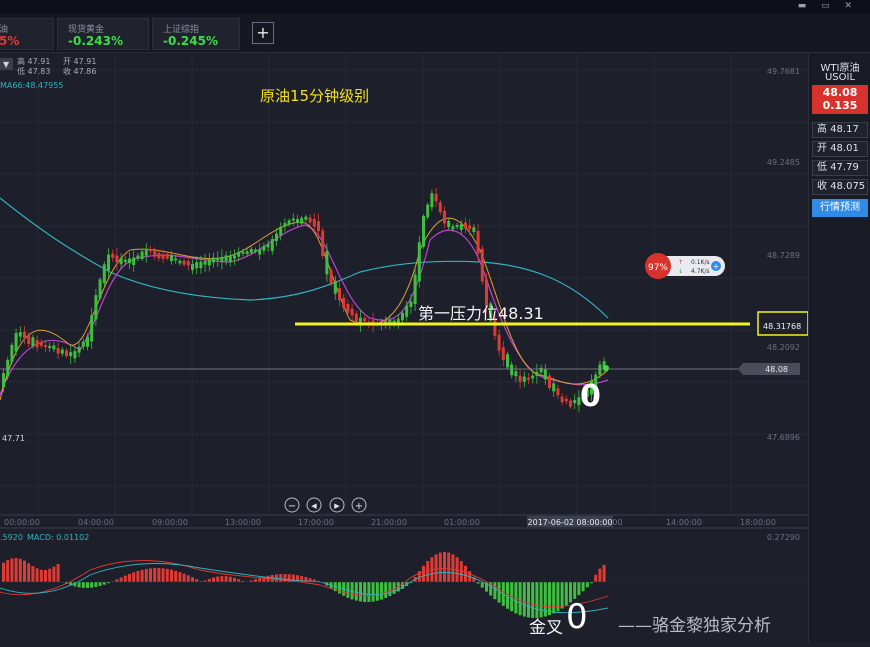 The width and height of the screenshot is (870, 647). What do you see at coordinates (840, 208) in the screenshot?
I see `predict-button: 行情预测` at bounding box center [840, 208].